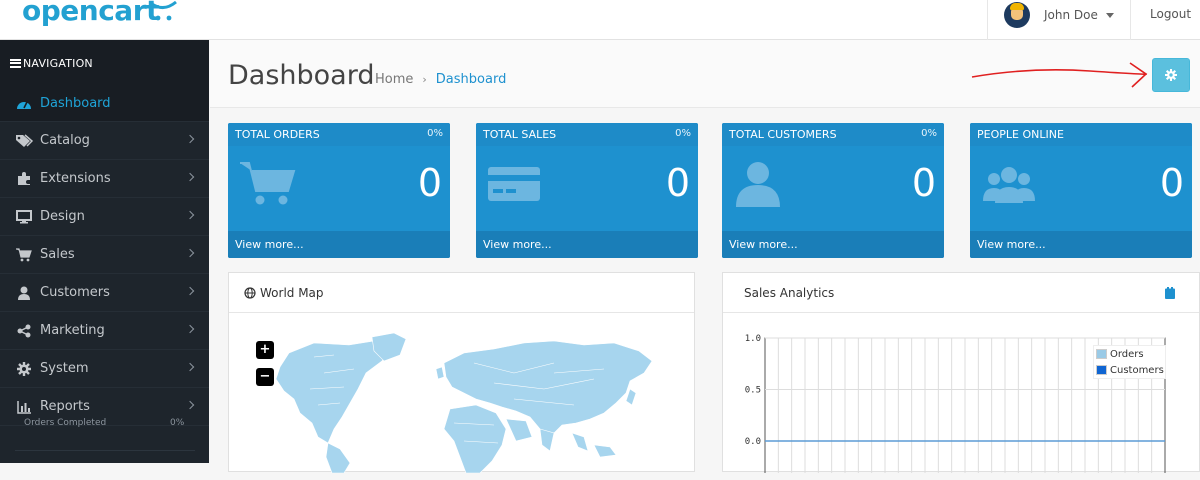 The height and width of the screenshot is (480, 1200). I want to click on sidebar-item-label: Dashboard, so click(75, 103).